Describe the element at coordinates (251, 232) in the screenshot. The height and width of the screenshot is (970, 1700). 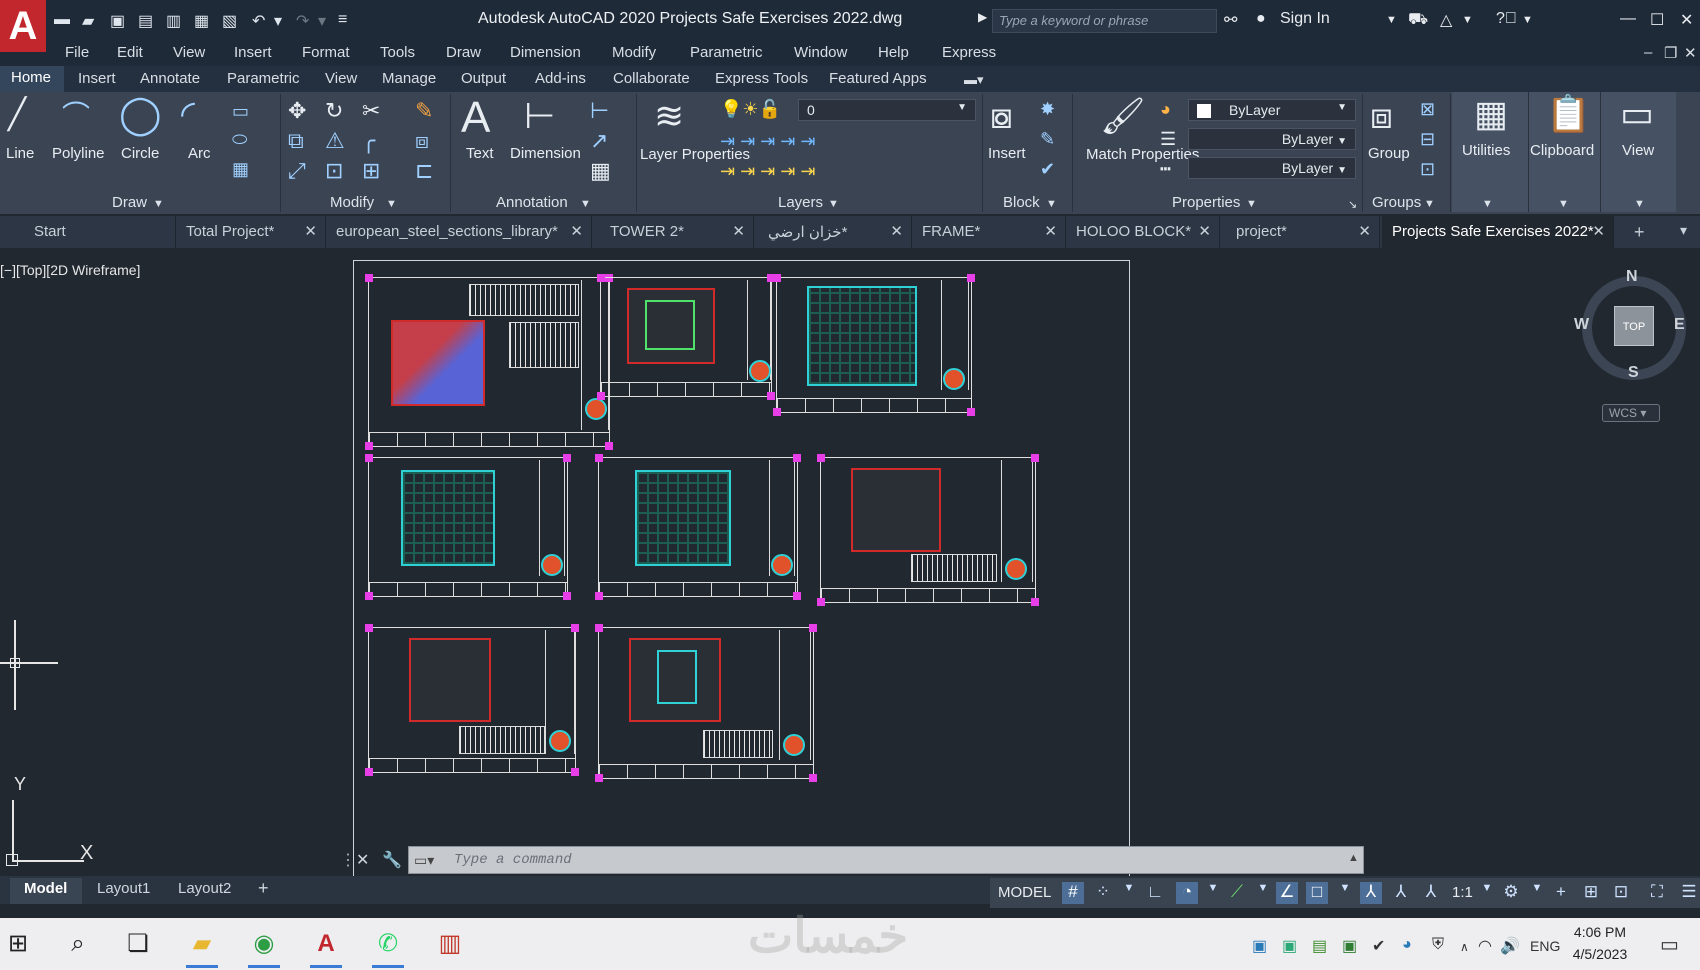
I see `file-tab: Total Project* ✕` at that location.